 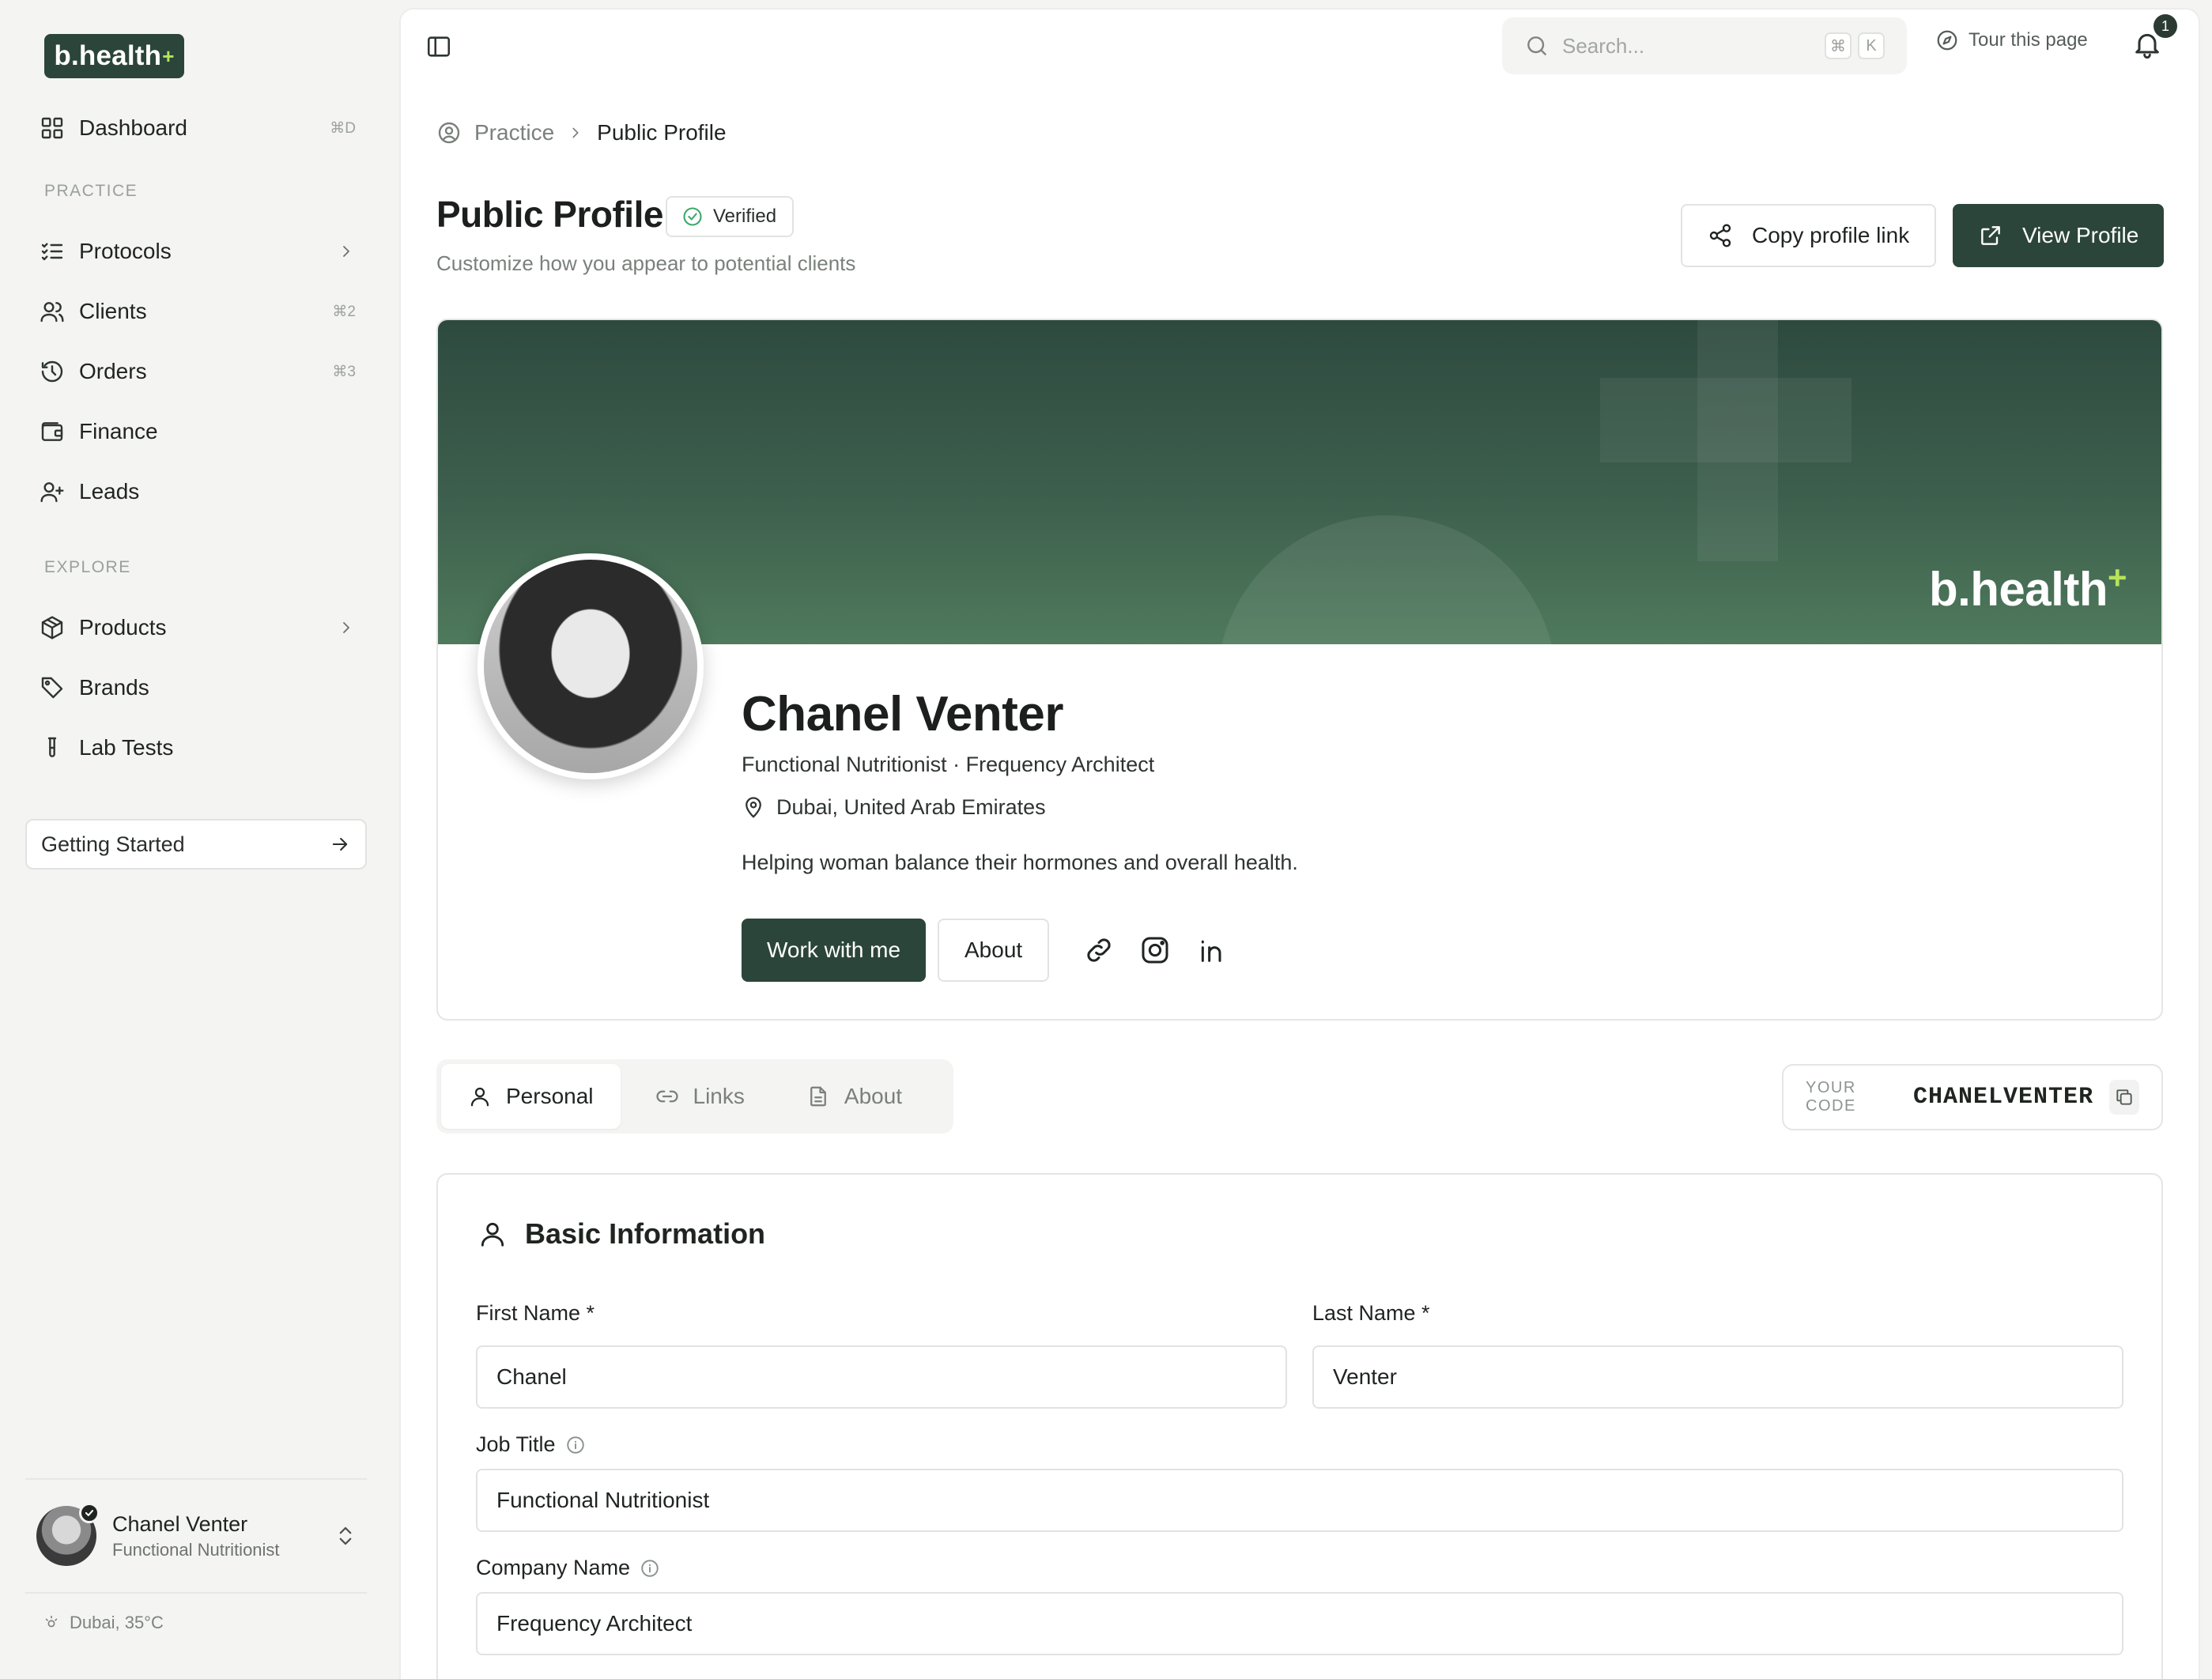 I want to click on breadcrumb-current: Public Profile, so click(x=662, y=132).